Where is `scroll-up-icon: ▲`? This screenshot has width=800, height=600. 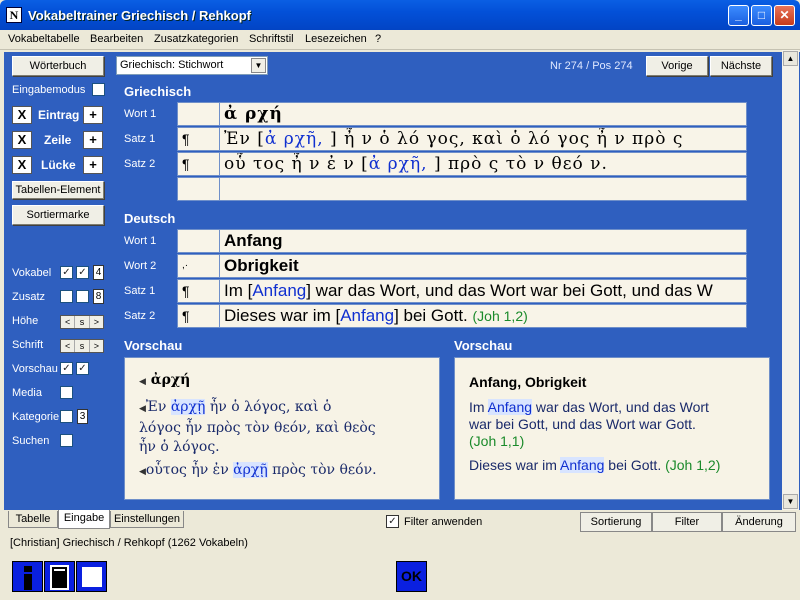 scroll-up-icon: ▲ is located at coordinates (790, 58).